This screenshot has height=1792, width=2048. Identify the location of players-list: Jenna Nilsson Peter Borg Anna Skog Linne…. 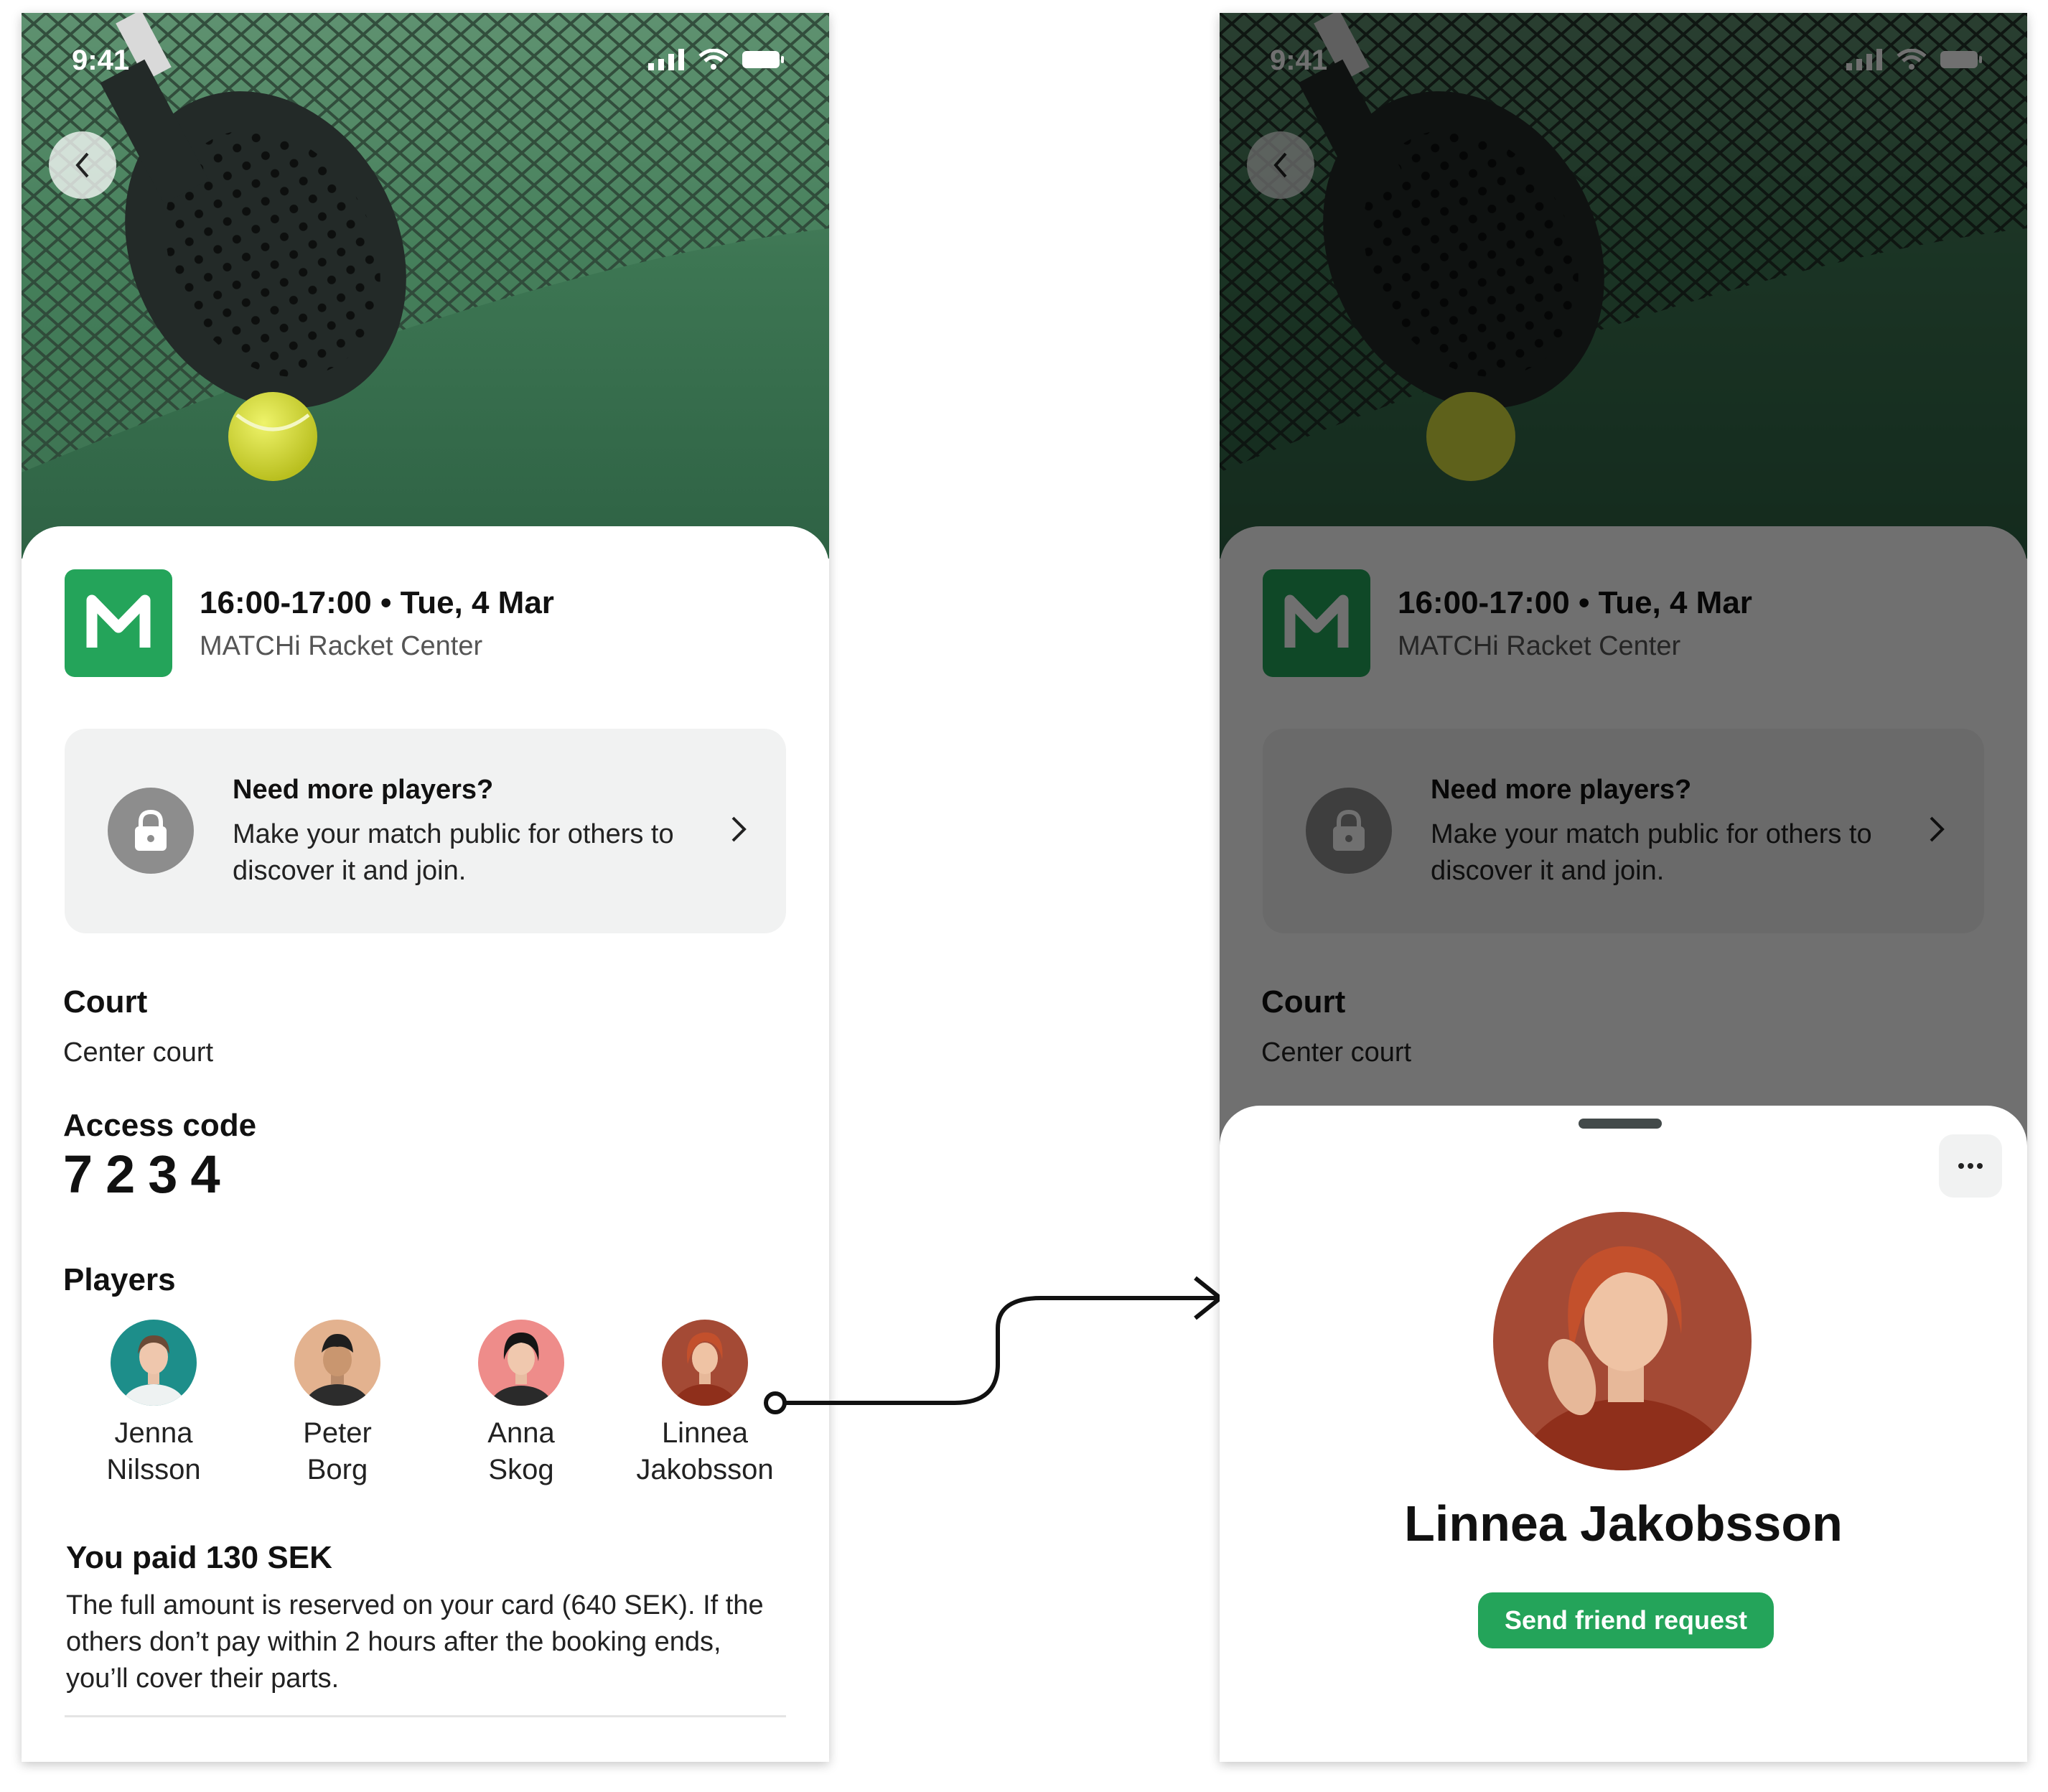
(428, 1406).